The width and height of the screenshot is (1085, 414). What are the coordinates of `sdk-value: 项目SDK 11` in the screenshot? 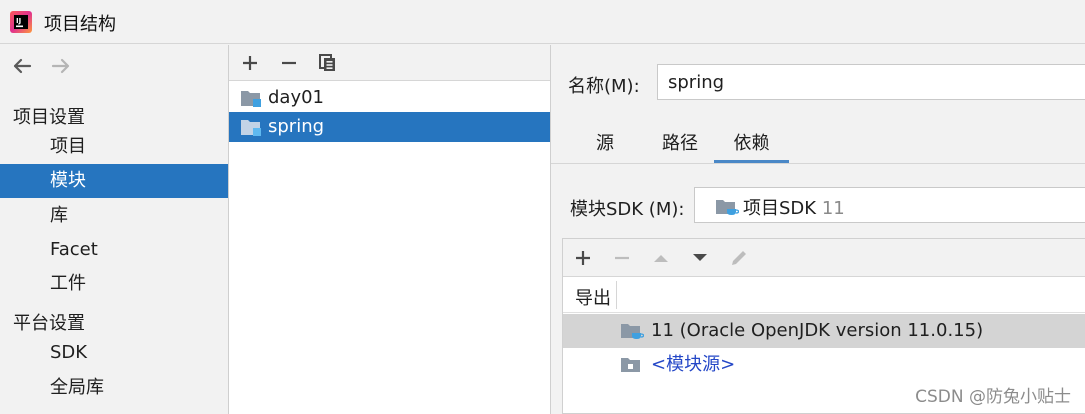 It's located at (794, 207).